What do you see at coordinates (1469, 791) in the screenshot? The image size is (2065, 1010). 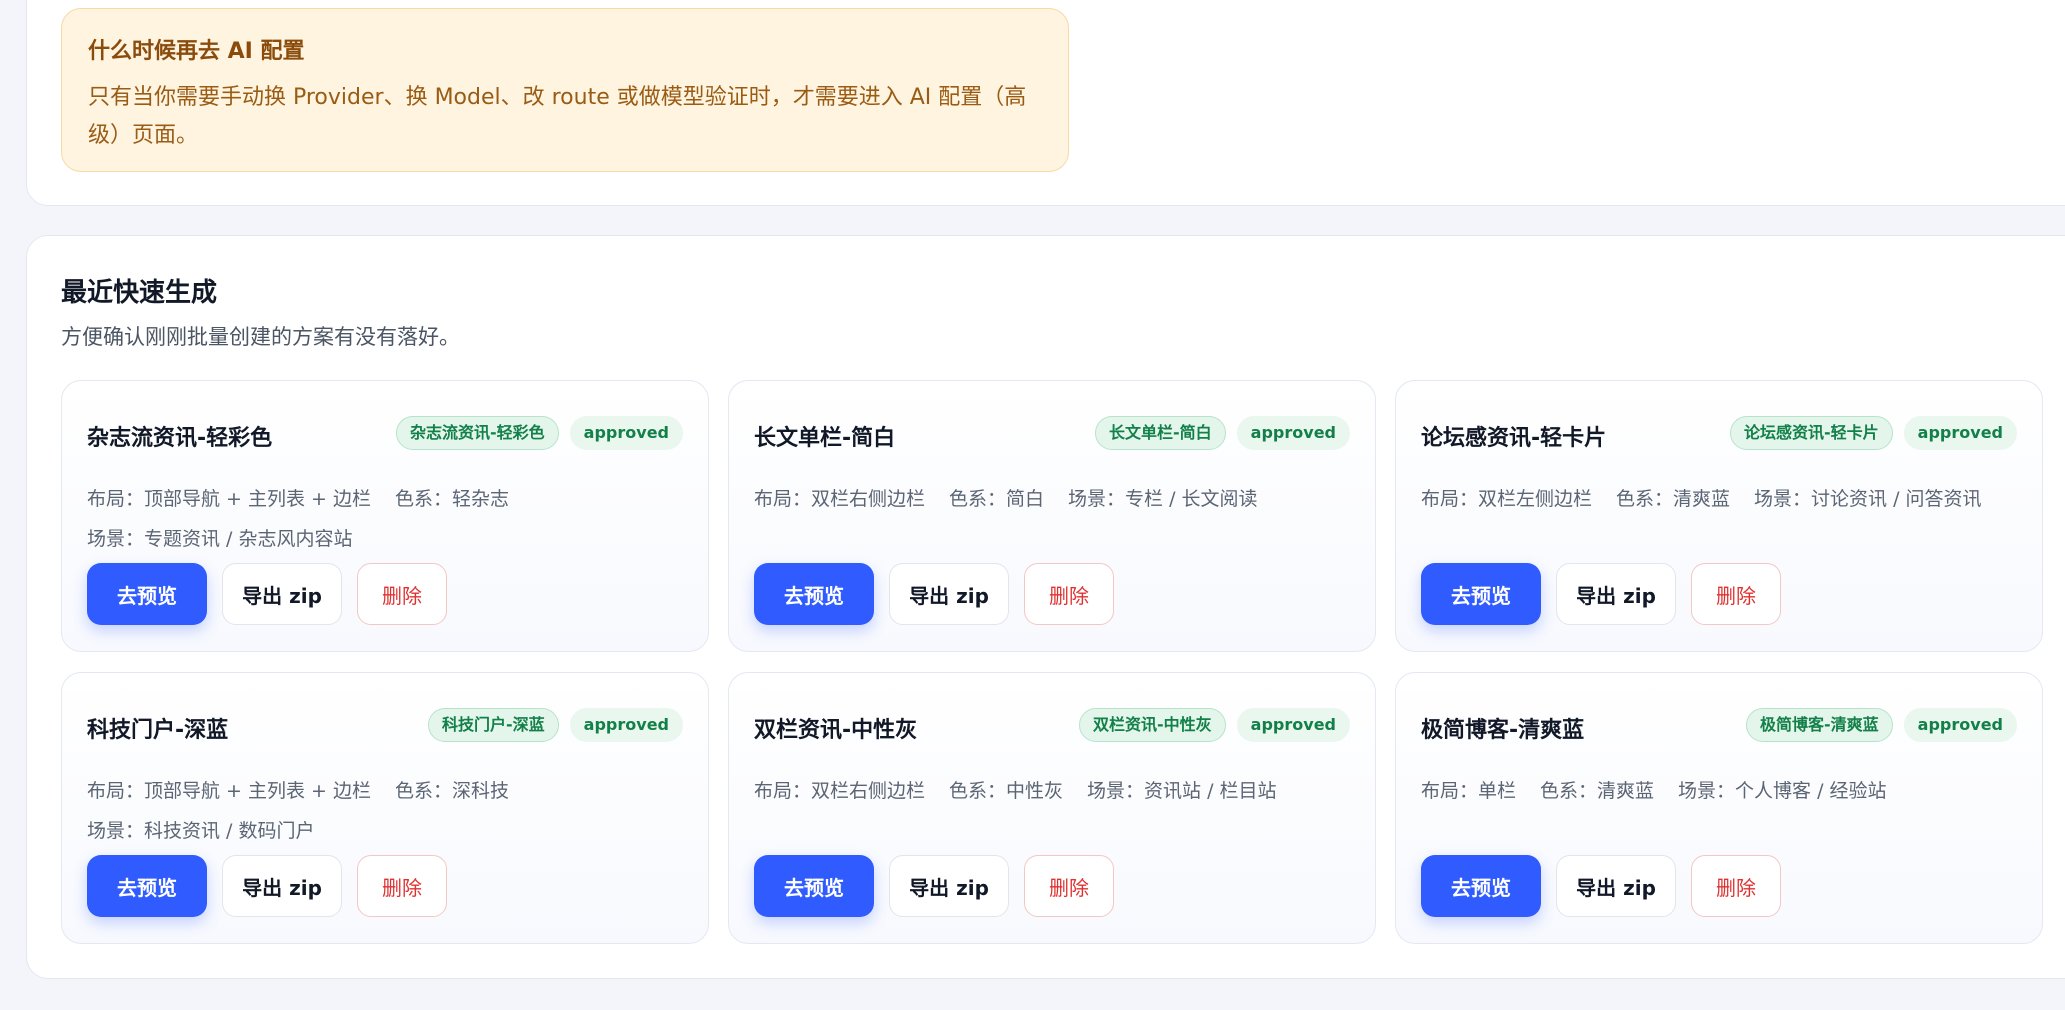 I see `layout-text: 布局：单栏` at bounding box center [1469, 791].